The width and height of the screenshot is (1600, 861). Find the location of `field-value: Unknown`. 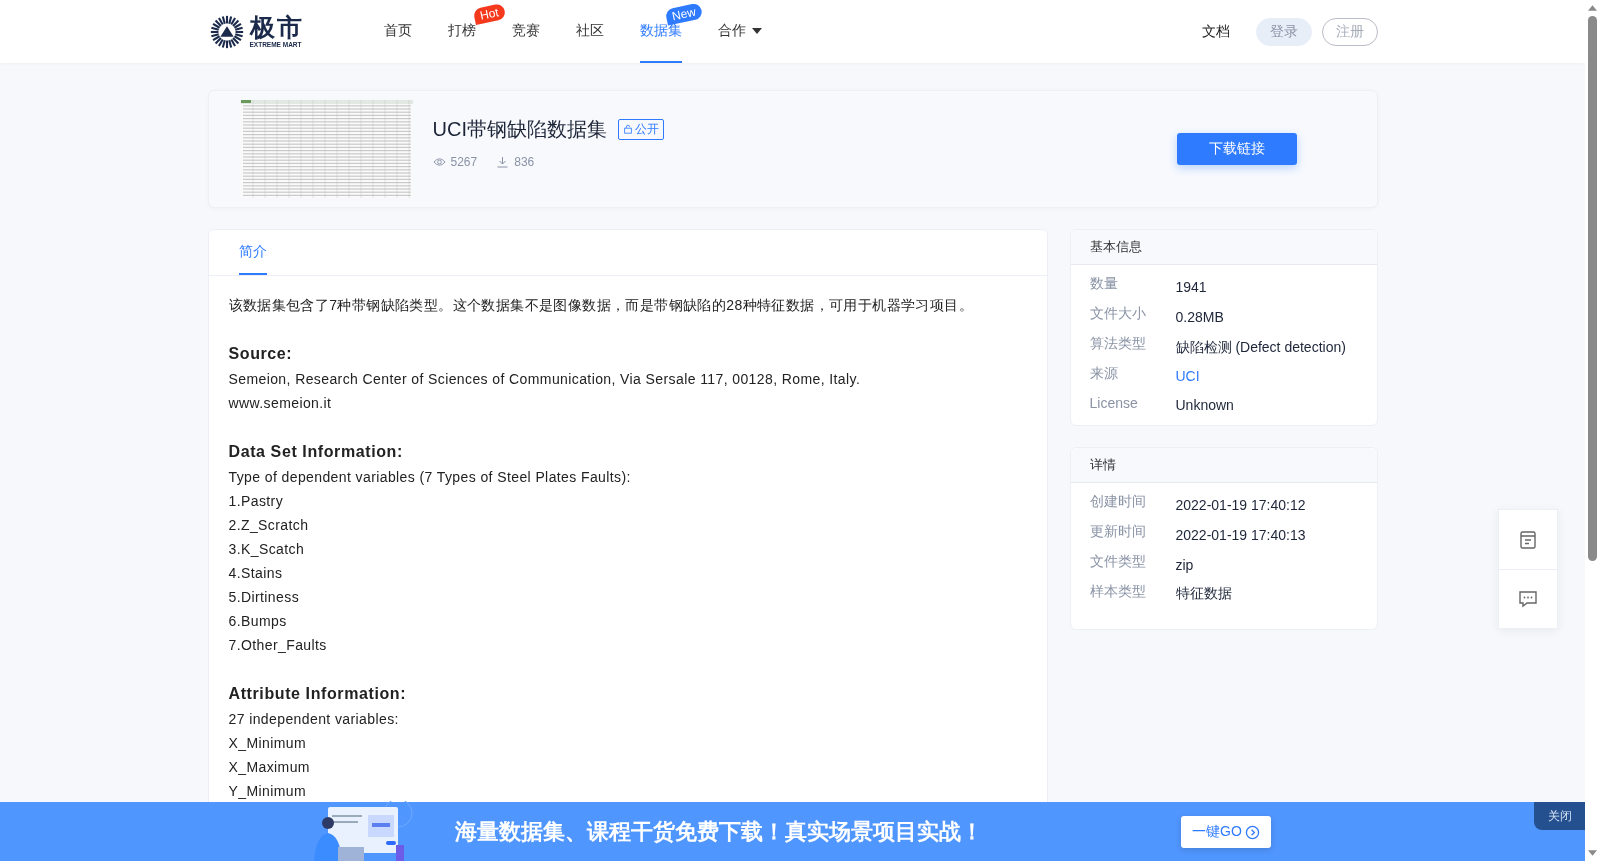

field-value: Unknown is located at coordinates (1204, 404).